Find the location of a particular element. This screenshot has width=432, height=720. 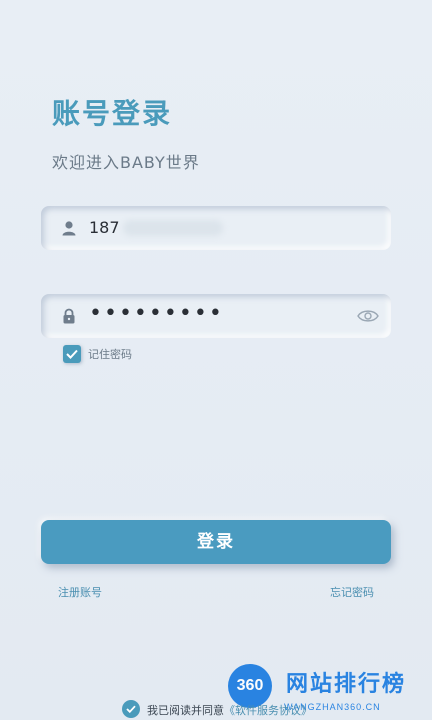

username-field: 187 is located at coordinates (216, 228).